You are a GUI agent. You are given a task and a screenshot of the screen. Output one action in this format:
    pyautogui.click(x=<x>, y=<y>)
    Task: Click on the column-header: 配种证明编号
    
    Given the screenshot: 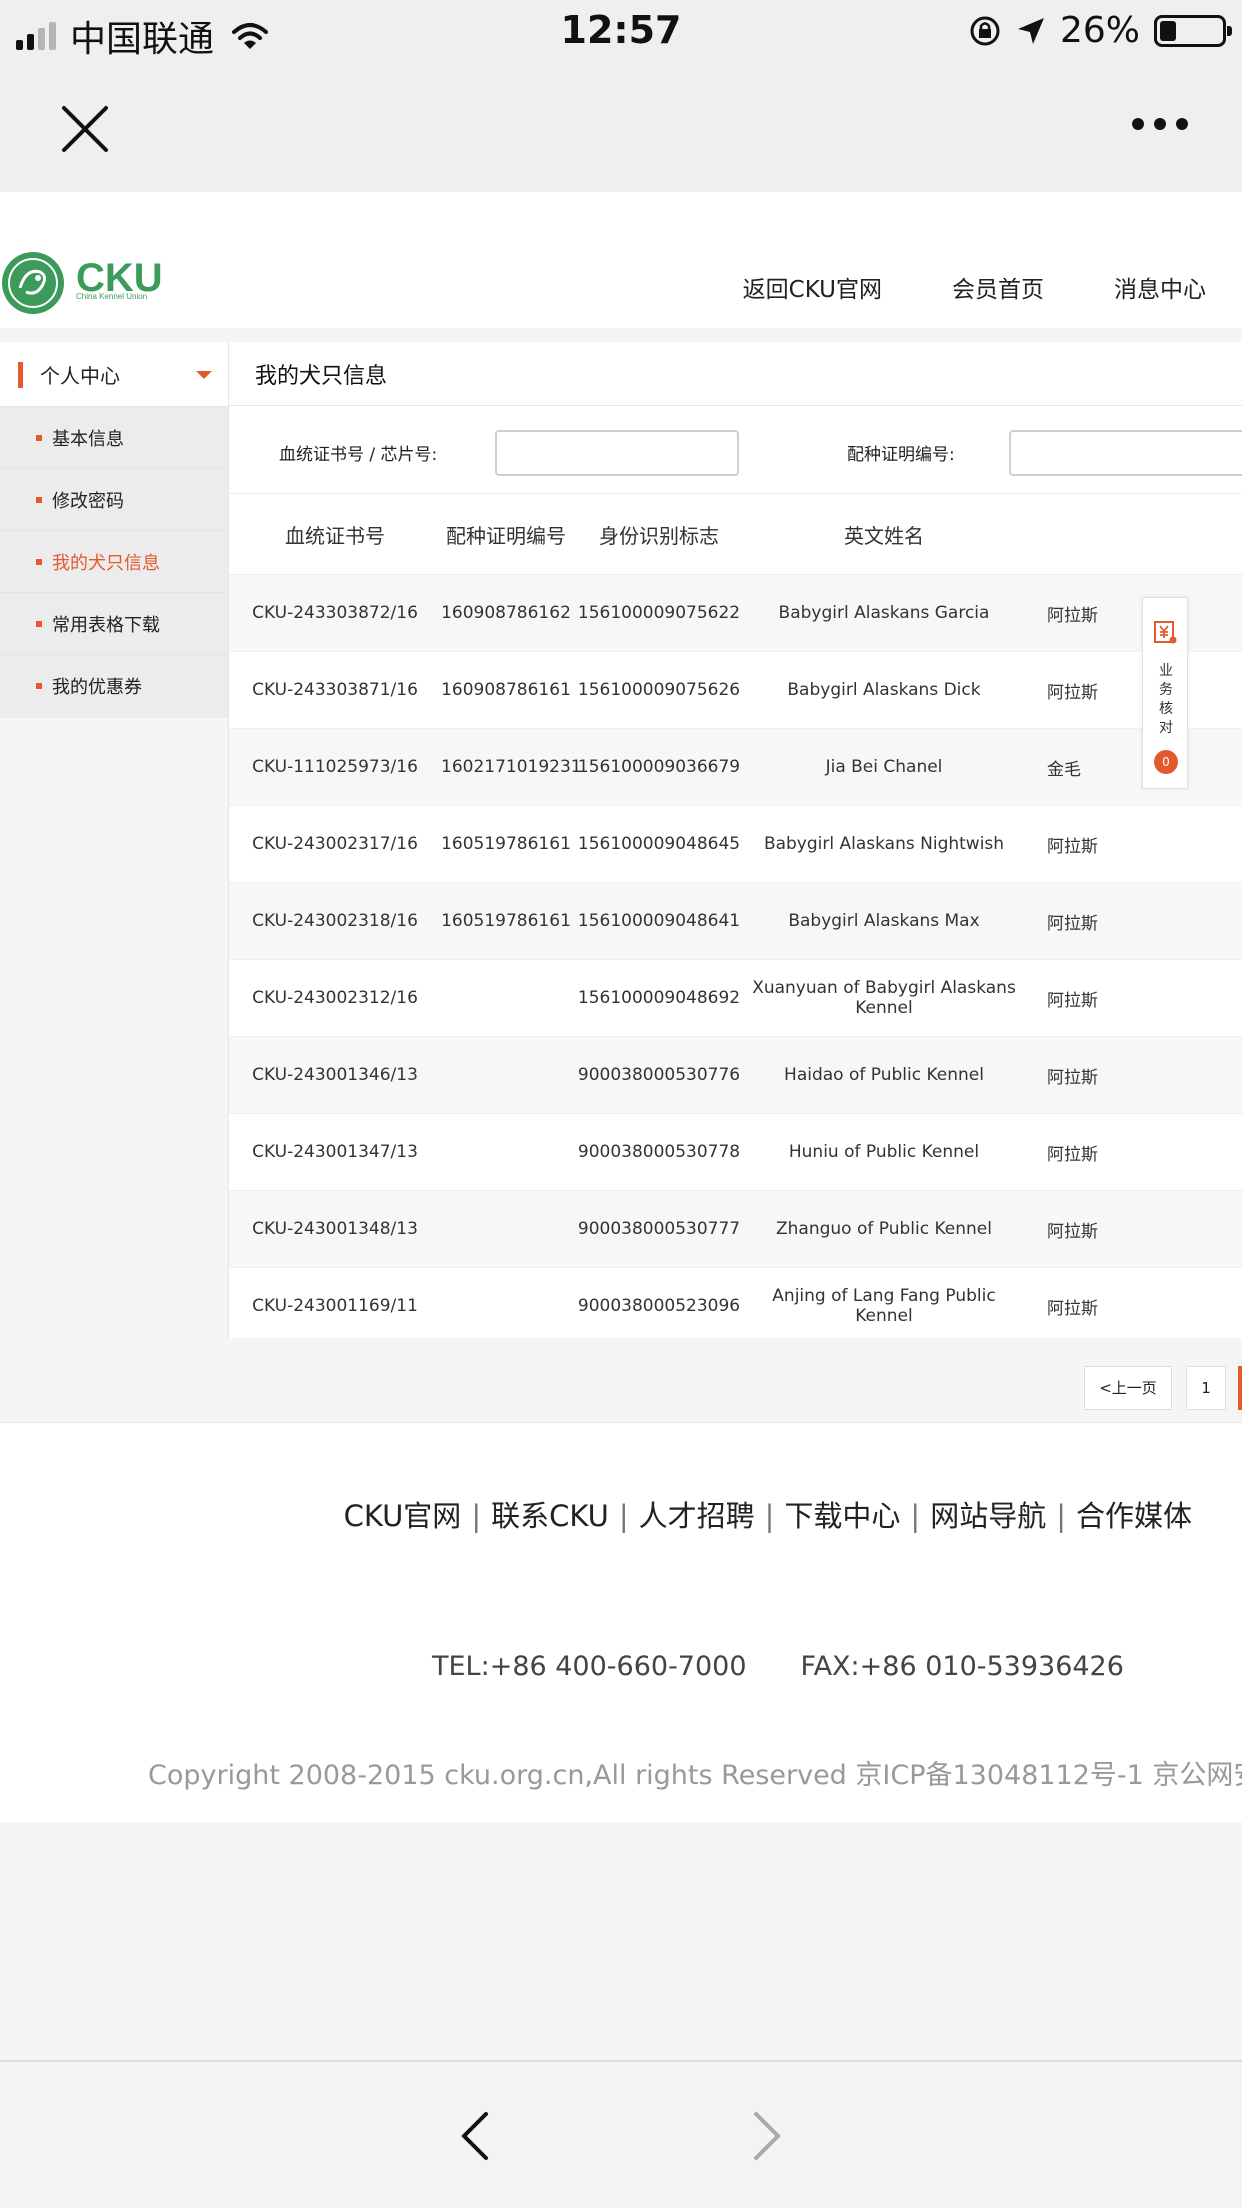 What is the action you would take?
    pyautogui.click(x=506, y=535)
    